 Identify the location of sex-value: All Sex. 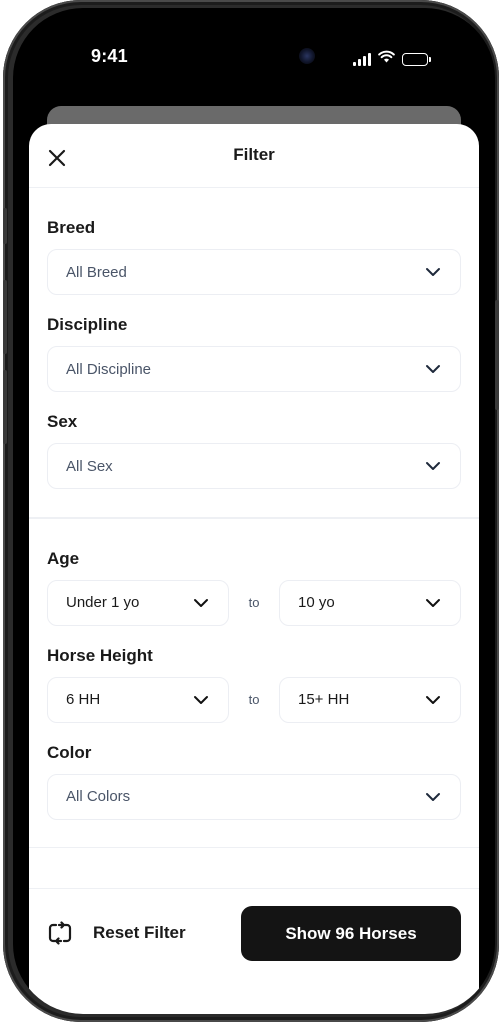
(89, 466).